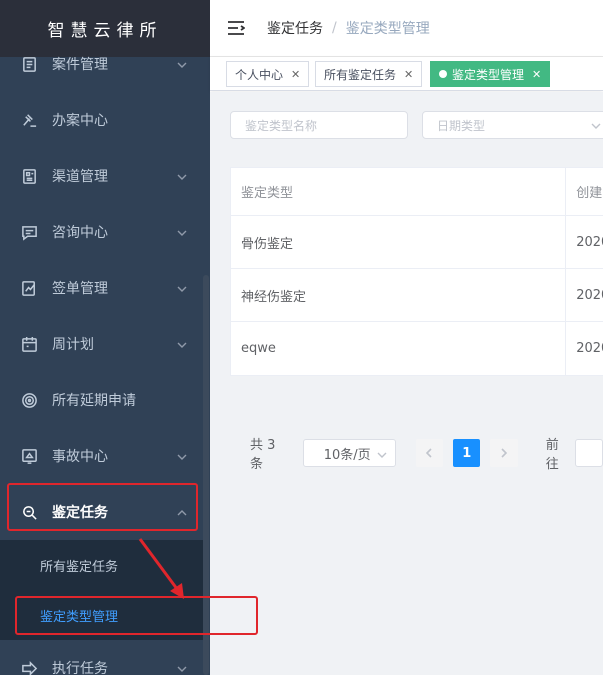  Describe the element at coordinates (80, 668) in the screenshot. I see `sidebar-item-label: 执行任务` at that location.